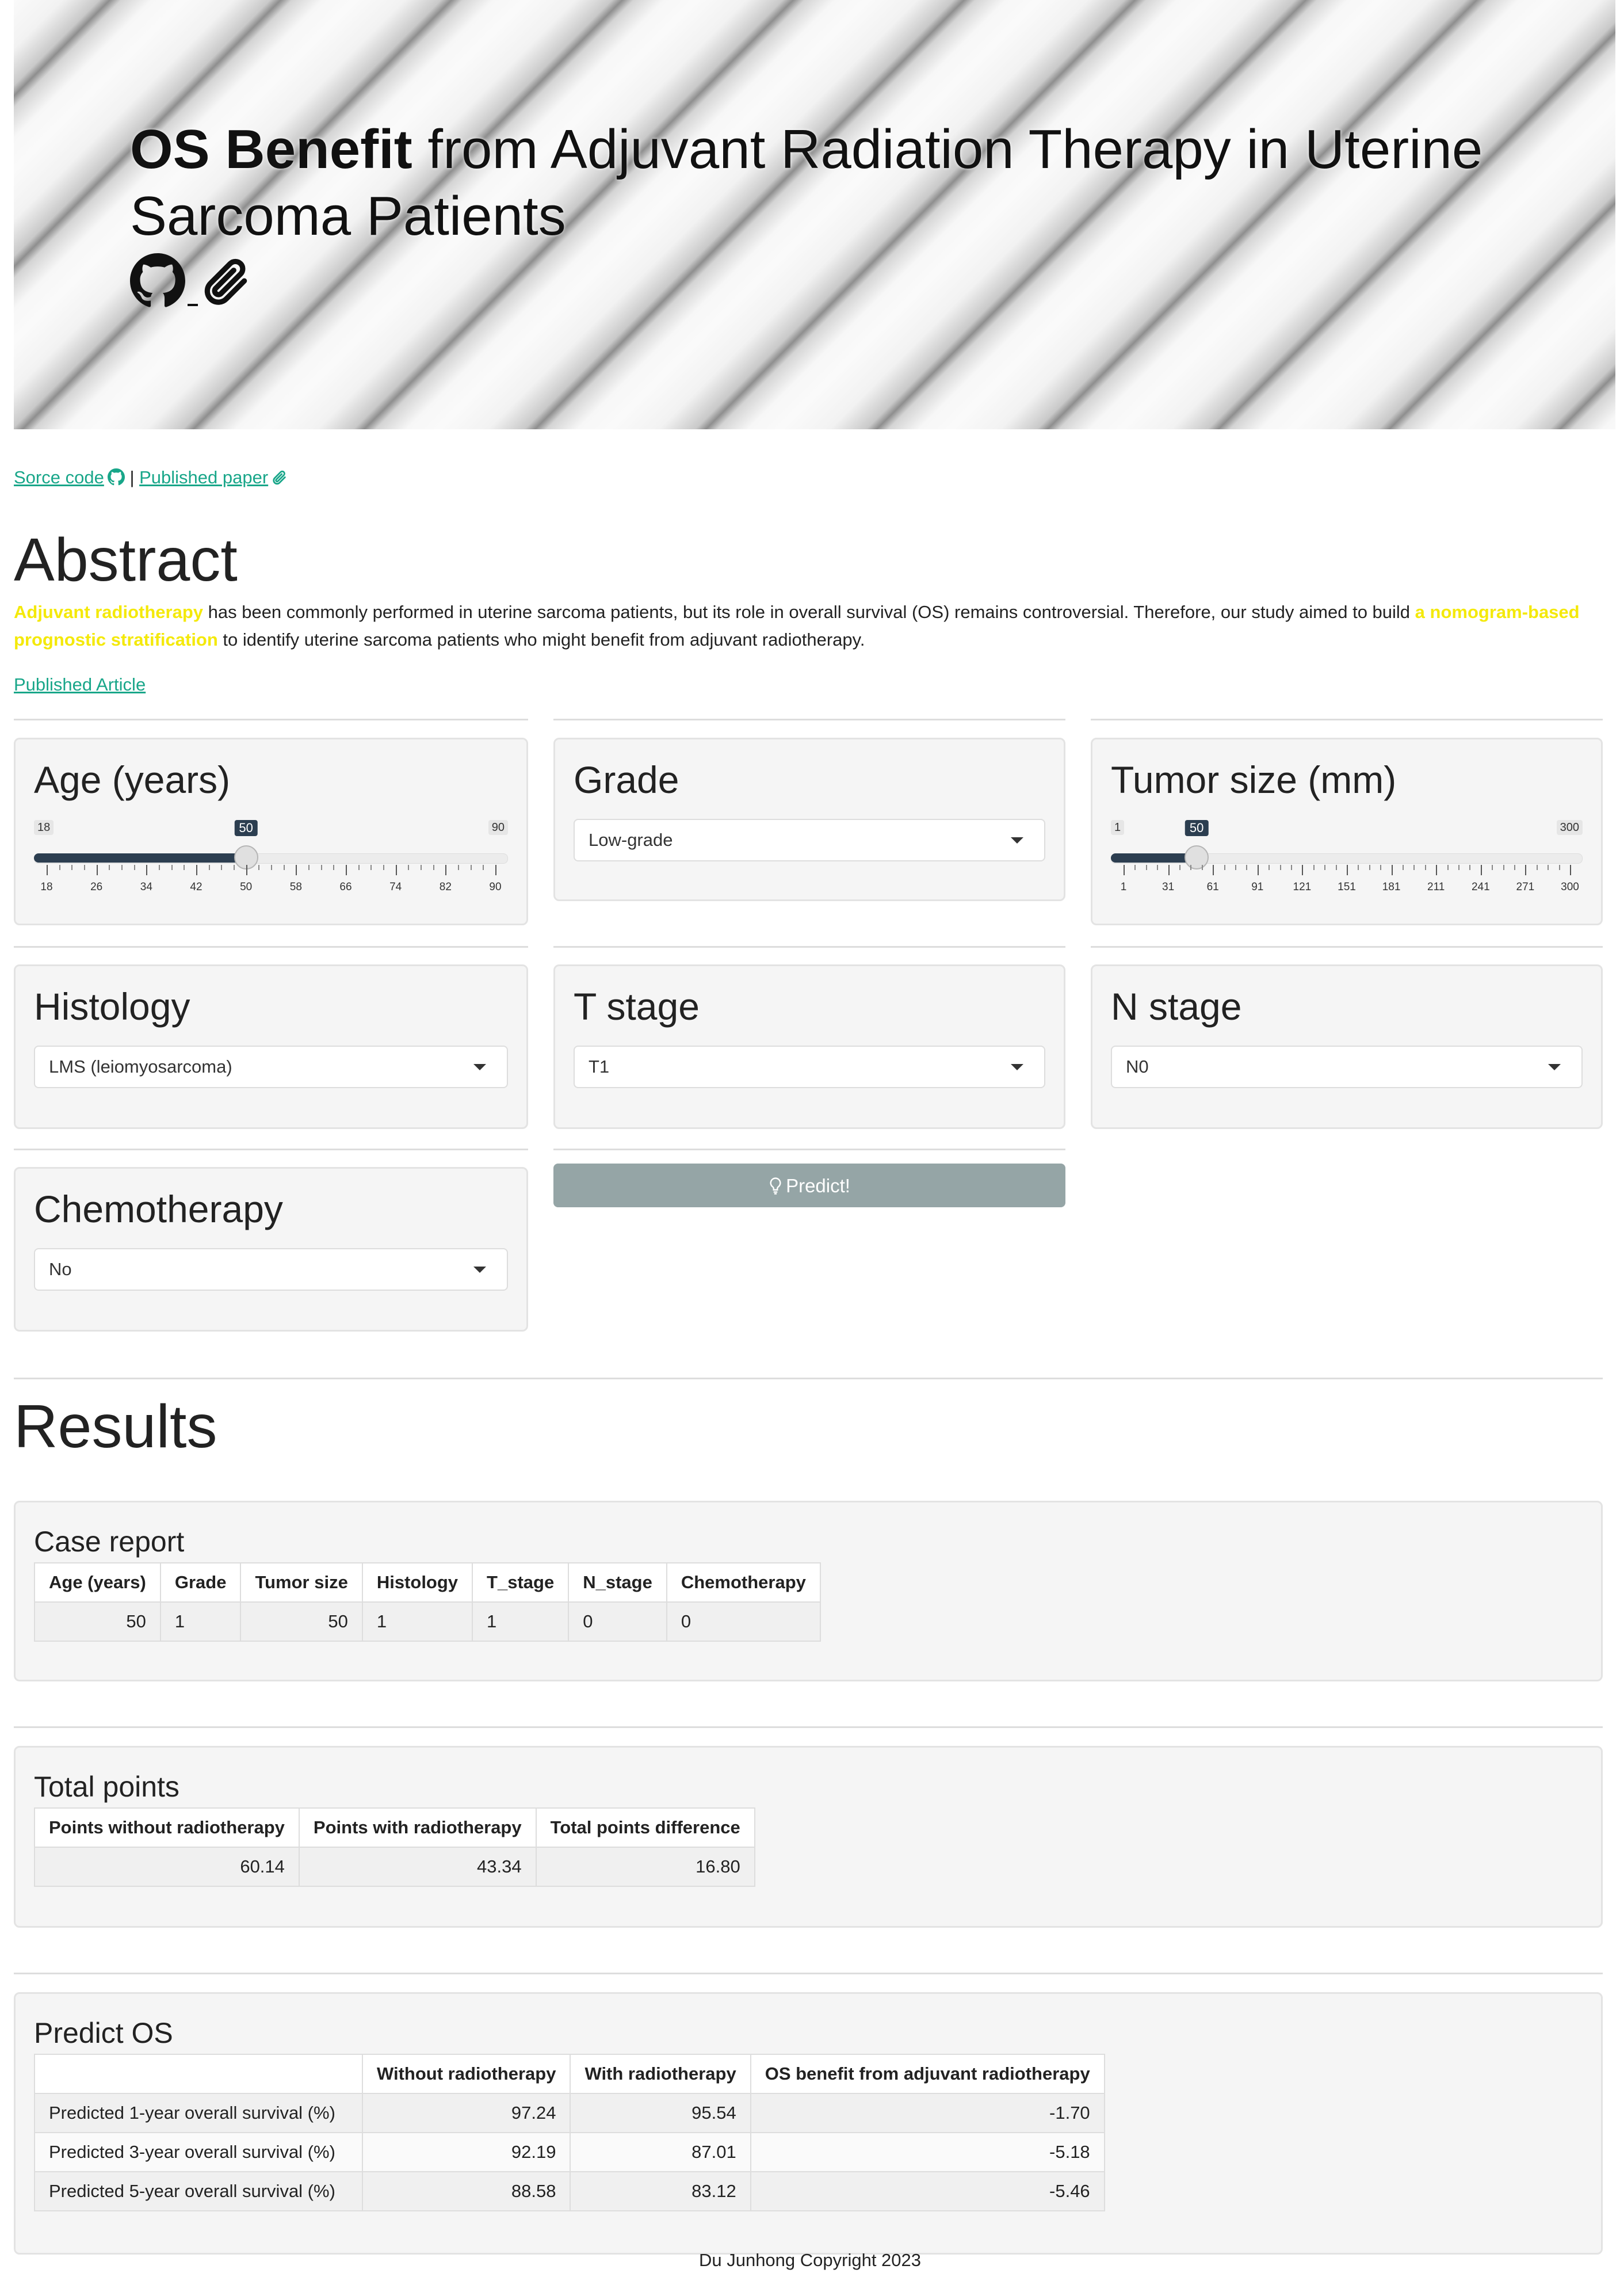 The height and width of the screenshot is (2296, 1620). What do you see at coordinates (1347, 856) in the screenshot?
I see `tumor-size-slider: 1 300 50 1 31 61 91 121 151 181 211 241 271 300` at bounding box center [1347, 856].